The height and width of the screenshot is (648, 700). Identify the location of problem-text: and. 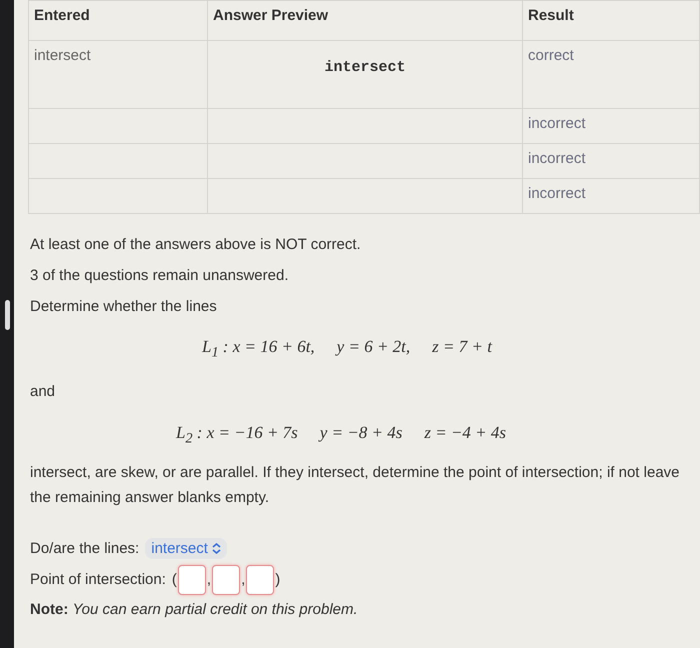
(43, 391).